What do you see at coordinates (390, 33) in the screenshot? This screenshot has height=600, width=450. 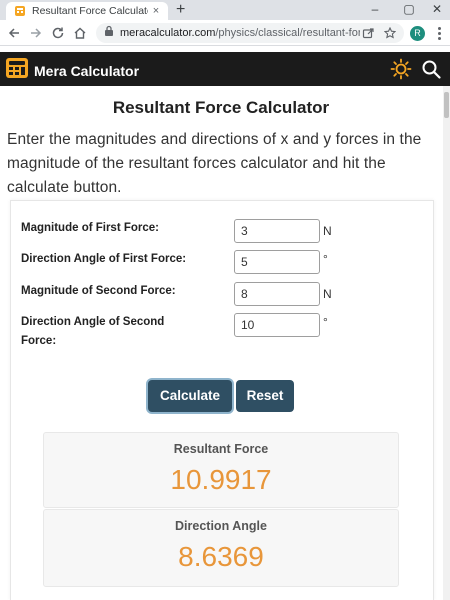 I see `bookmark-star-icon` at bounding box center [390, 33].